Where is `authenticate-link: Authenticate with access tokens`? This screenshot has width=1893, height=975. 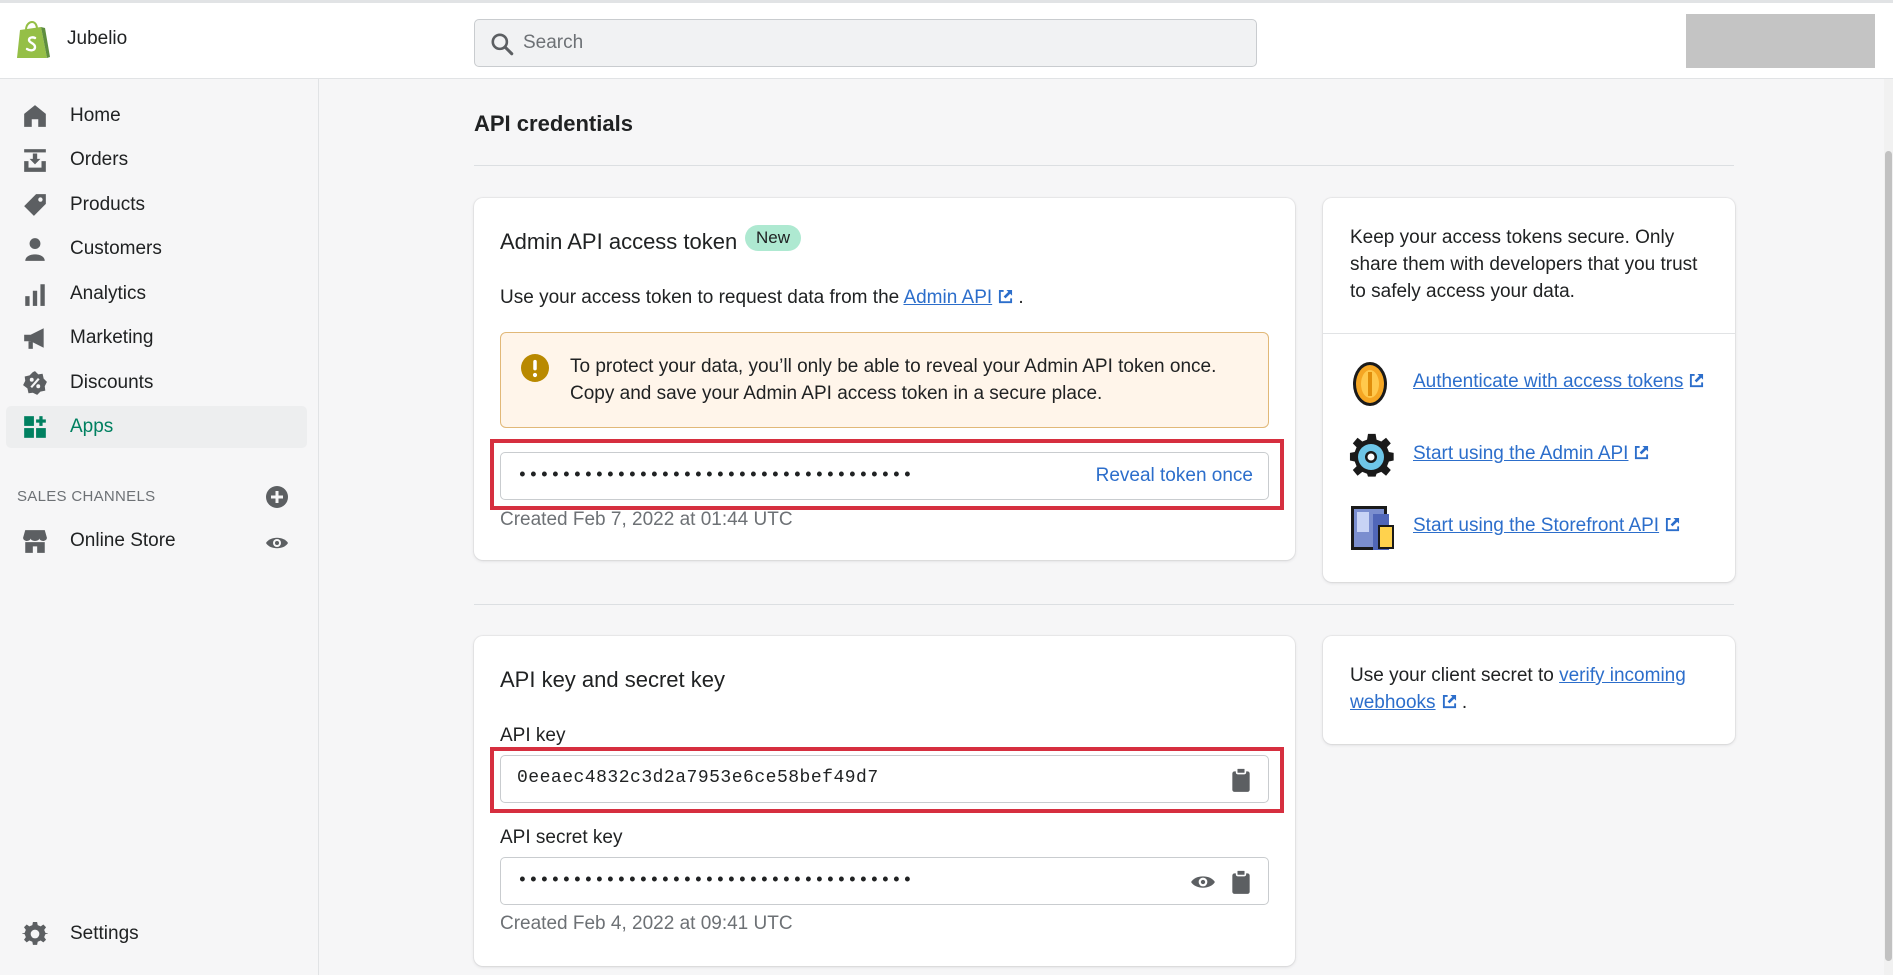
authenticate-link: Authenticate with access tokens is located at coordinates (1558, 382).